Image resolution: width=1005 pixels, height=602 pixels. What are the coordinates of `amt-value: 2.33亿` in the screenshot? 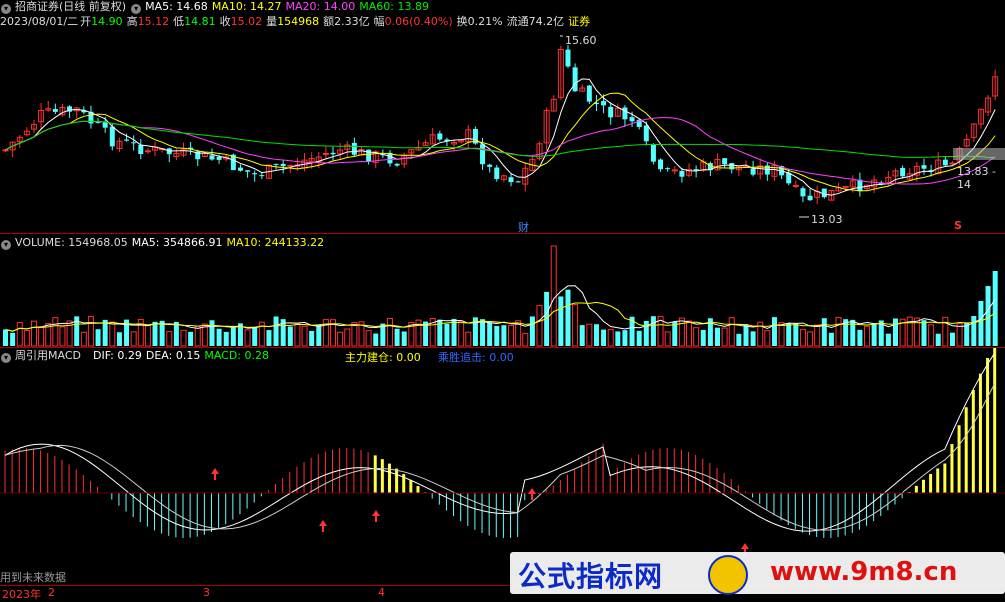 It's located at (352, 21).